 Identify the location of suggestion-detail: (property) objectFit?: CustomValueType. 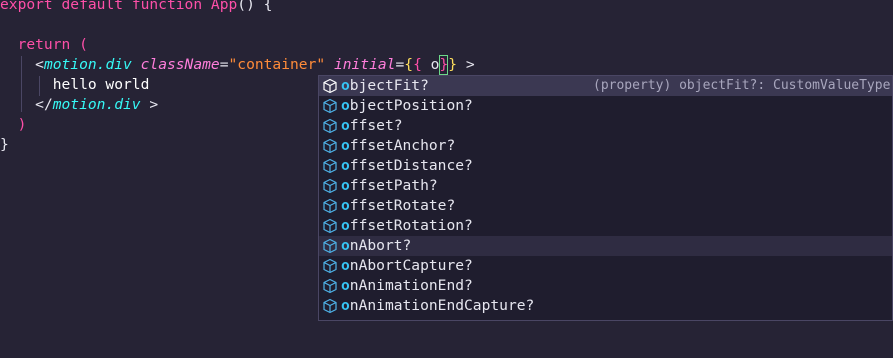
(742, 85).